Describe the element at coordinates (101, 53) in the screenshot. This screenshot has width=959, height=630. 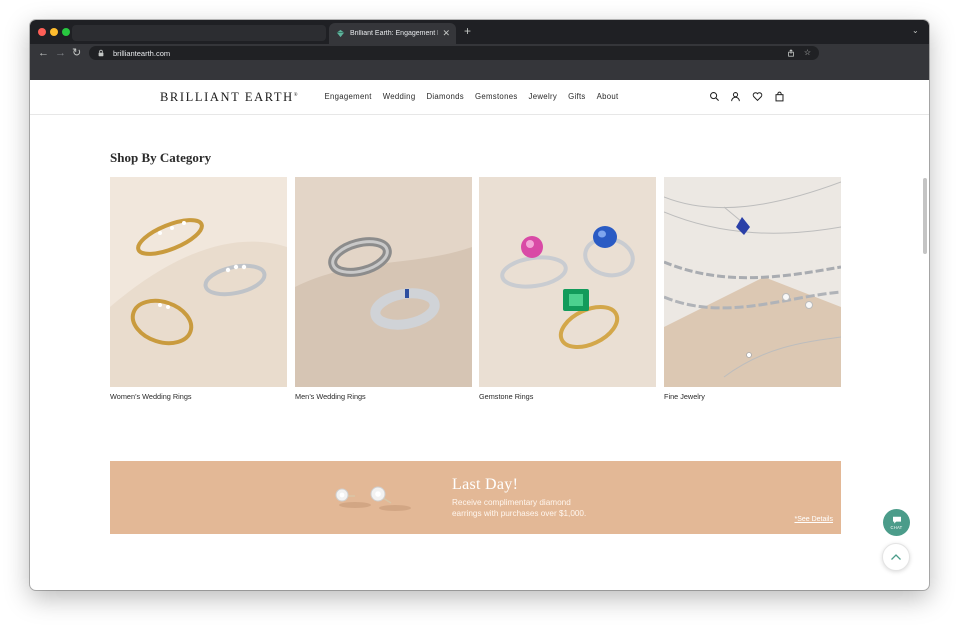
I see `lock-icon` at that location.